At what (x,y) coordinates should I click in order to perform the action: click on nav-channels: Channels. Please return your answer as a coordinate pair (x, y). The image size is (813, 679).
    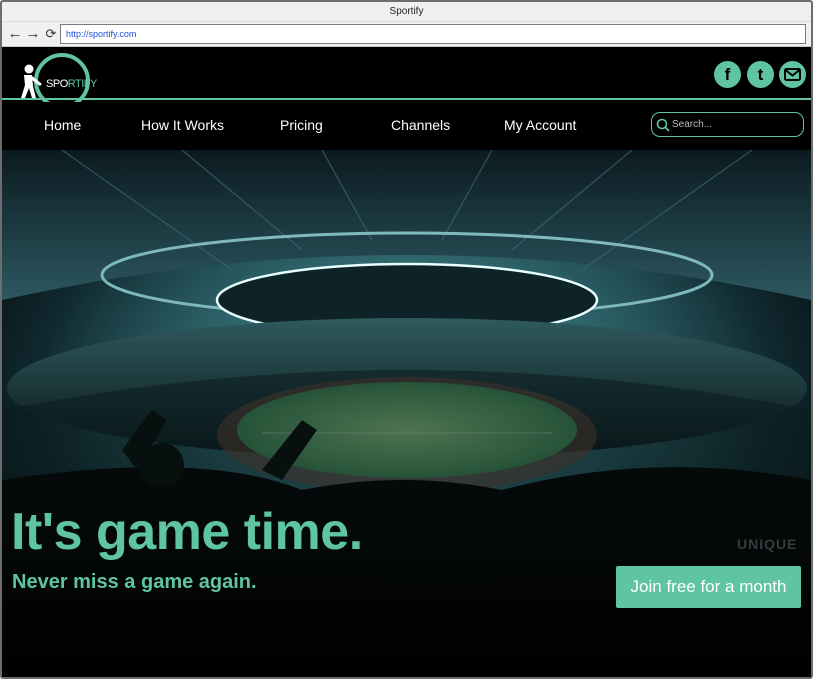
    Looking at the image, I should click on (420, 125).